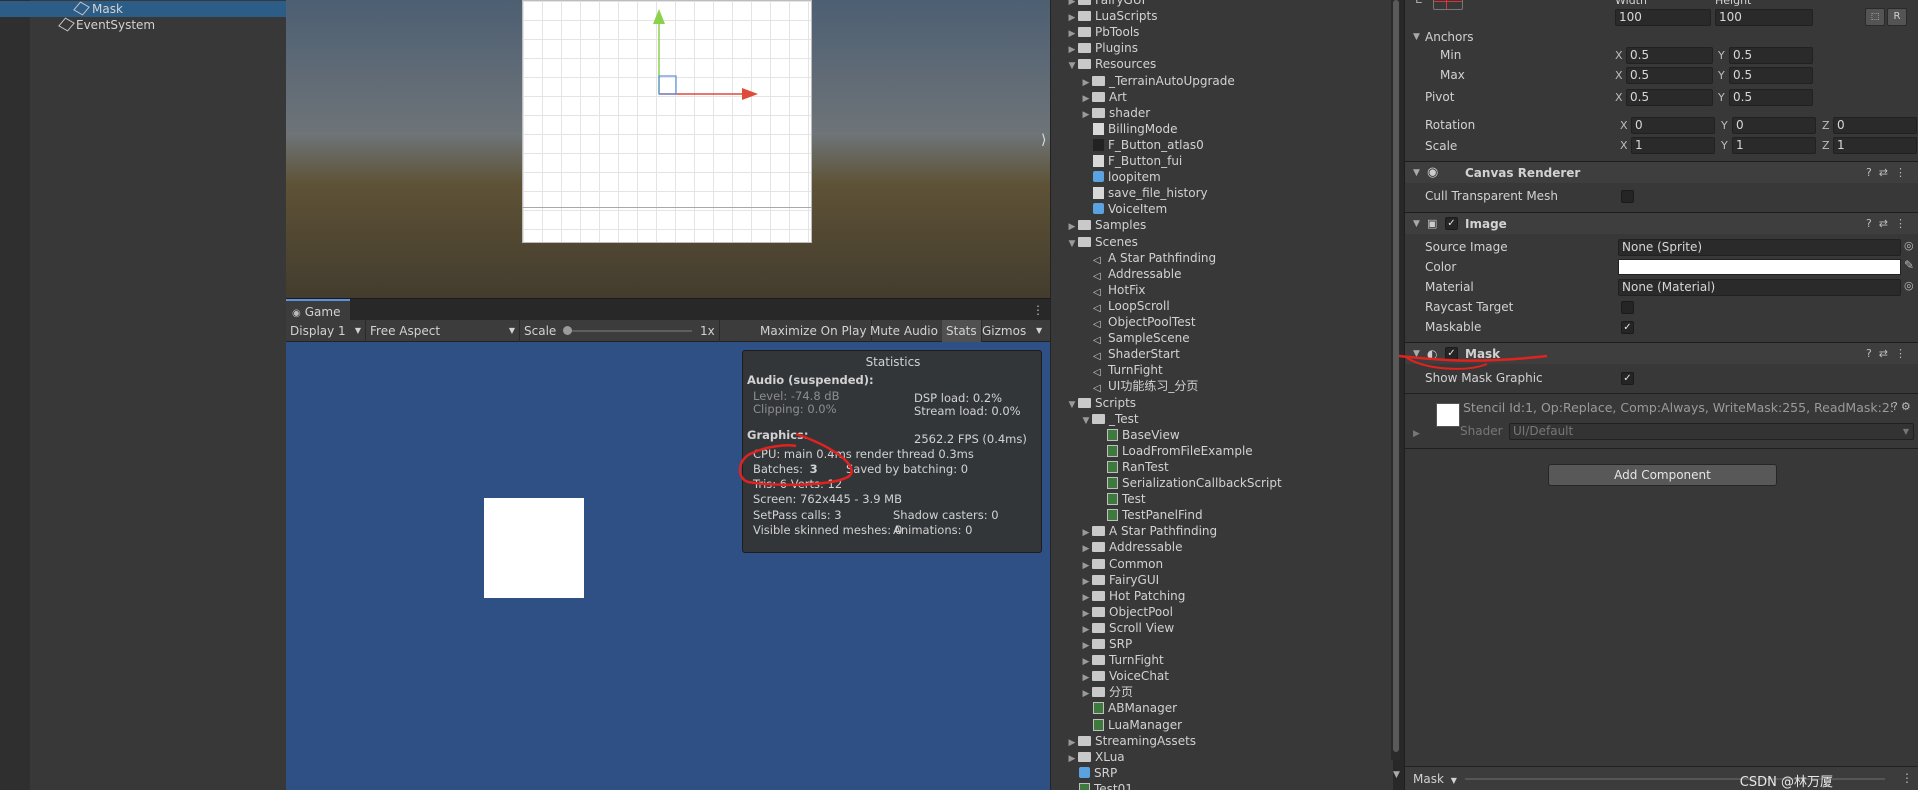  I want to click on scale-y-field: 1, so click(1774, 145).